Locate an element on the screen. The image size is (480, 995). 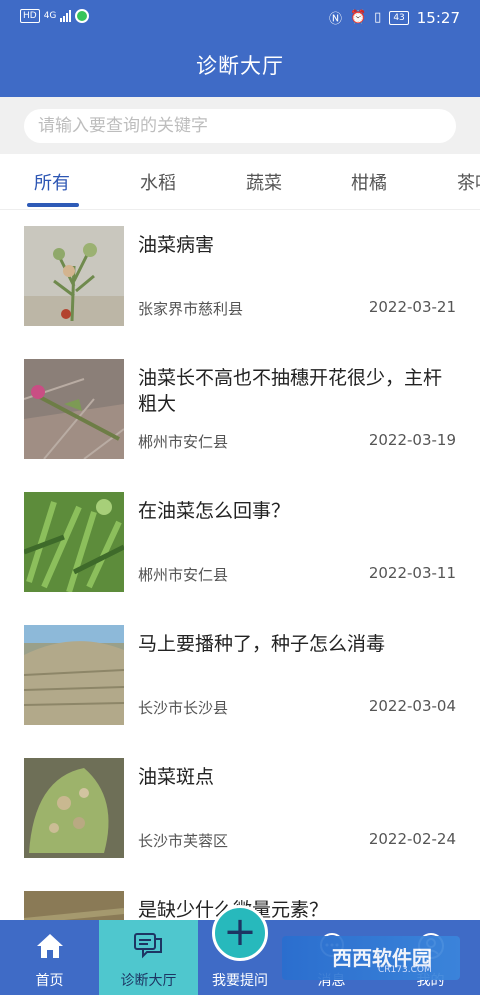
post-title: 在油菜怎么回事？ is located at coordinates (214, 511).